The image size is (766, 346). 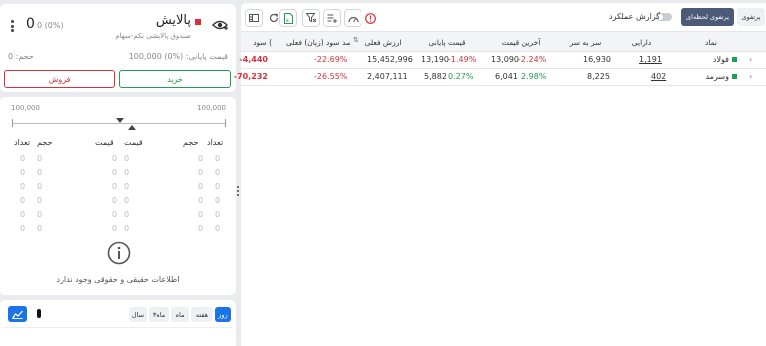 I want to click on filter-clear-icon, so click(x=310, y=18).